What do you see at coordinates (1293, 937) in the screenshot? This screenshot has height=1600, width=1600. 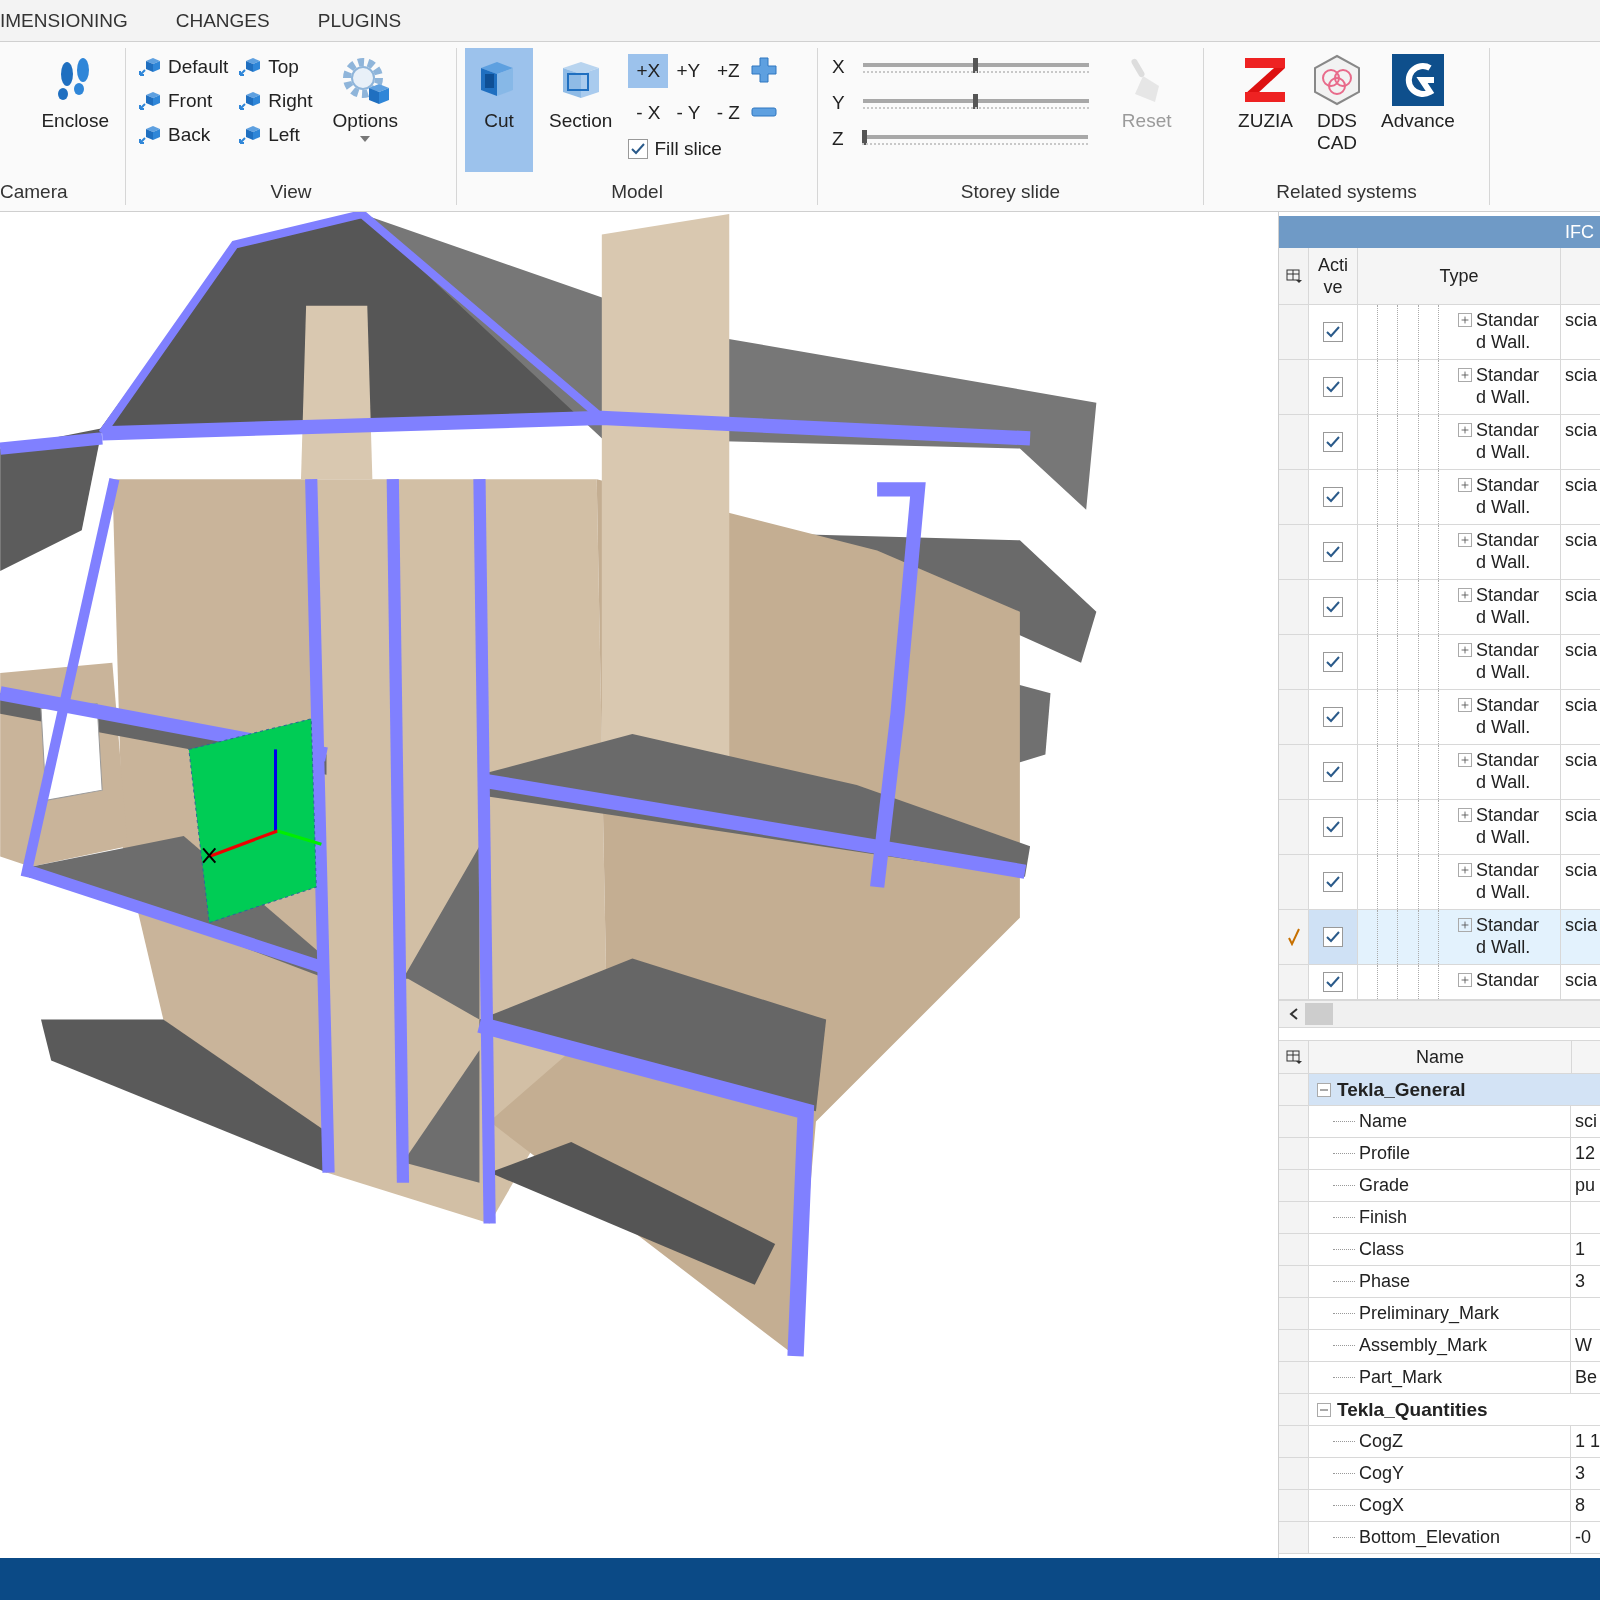 I see `current-row-icon` at bounding box center [1293, 937].